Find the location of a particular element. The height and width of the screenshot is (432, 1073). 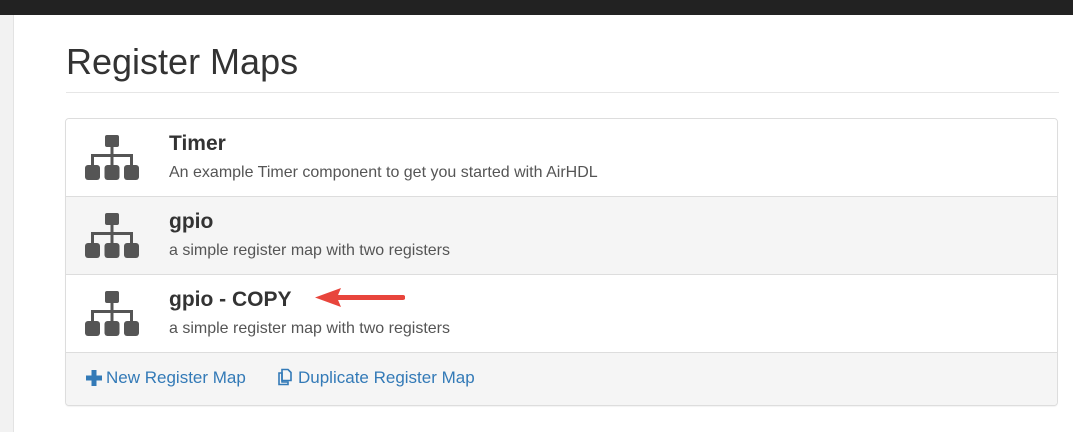

duplicate-register-map-link: Duplicate Register Map is located at coordinates (375, 378).